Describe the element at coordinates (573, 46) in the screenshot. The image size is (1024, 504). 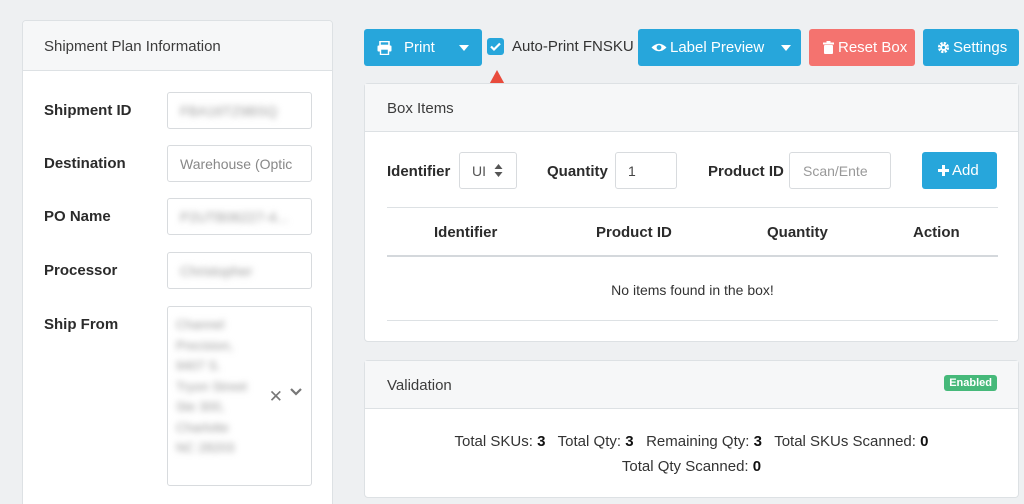
I see `auto-print-label: Auto-Print FNSKU` at that location.